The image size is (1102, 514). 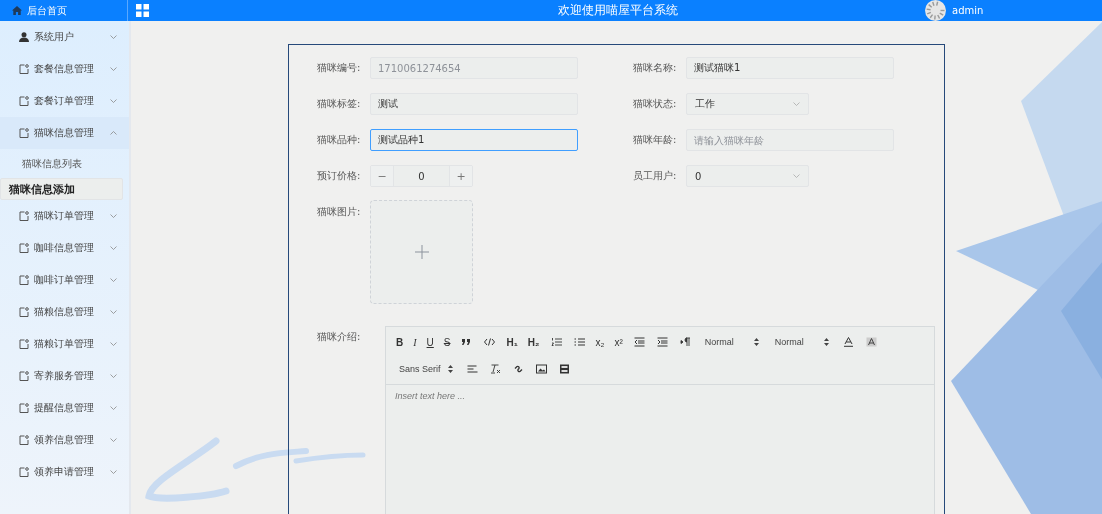 What do you see at coordinates (64, 248) in the screenshot?
I see `menu-item: 咖啡信息管理` at bounding box center [64, 248].